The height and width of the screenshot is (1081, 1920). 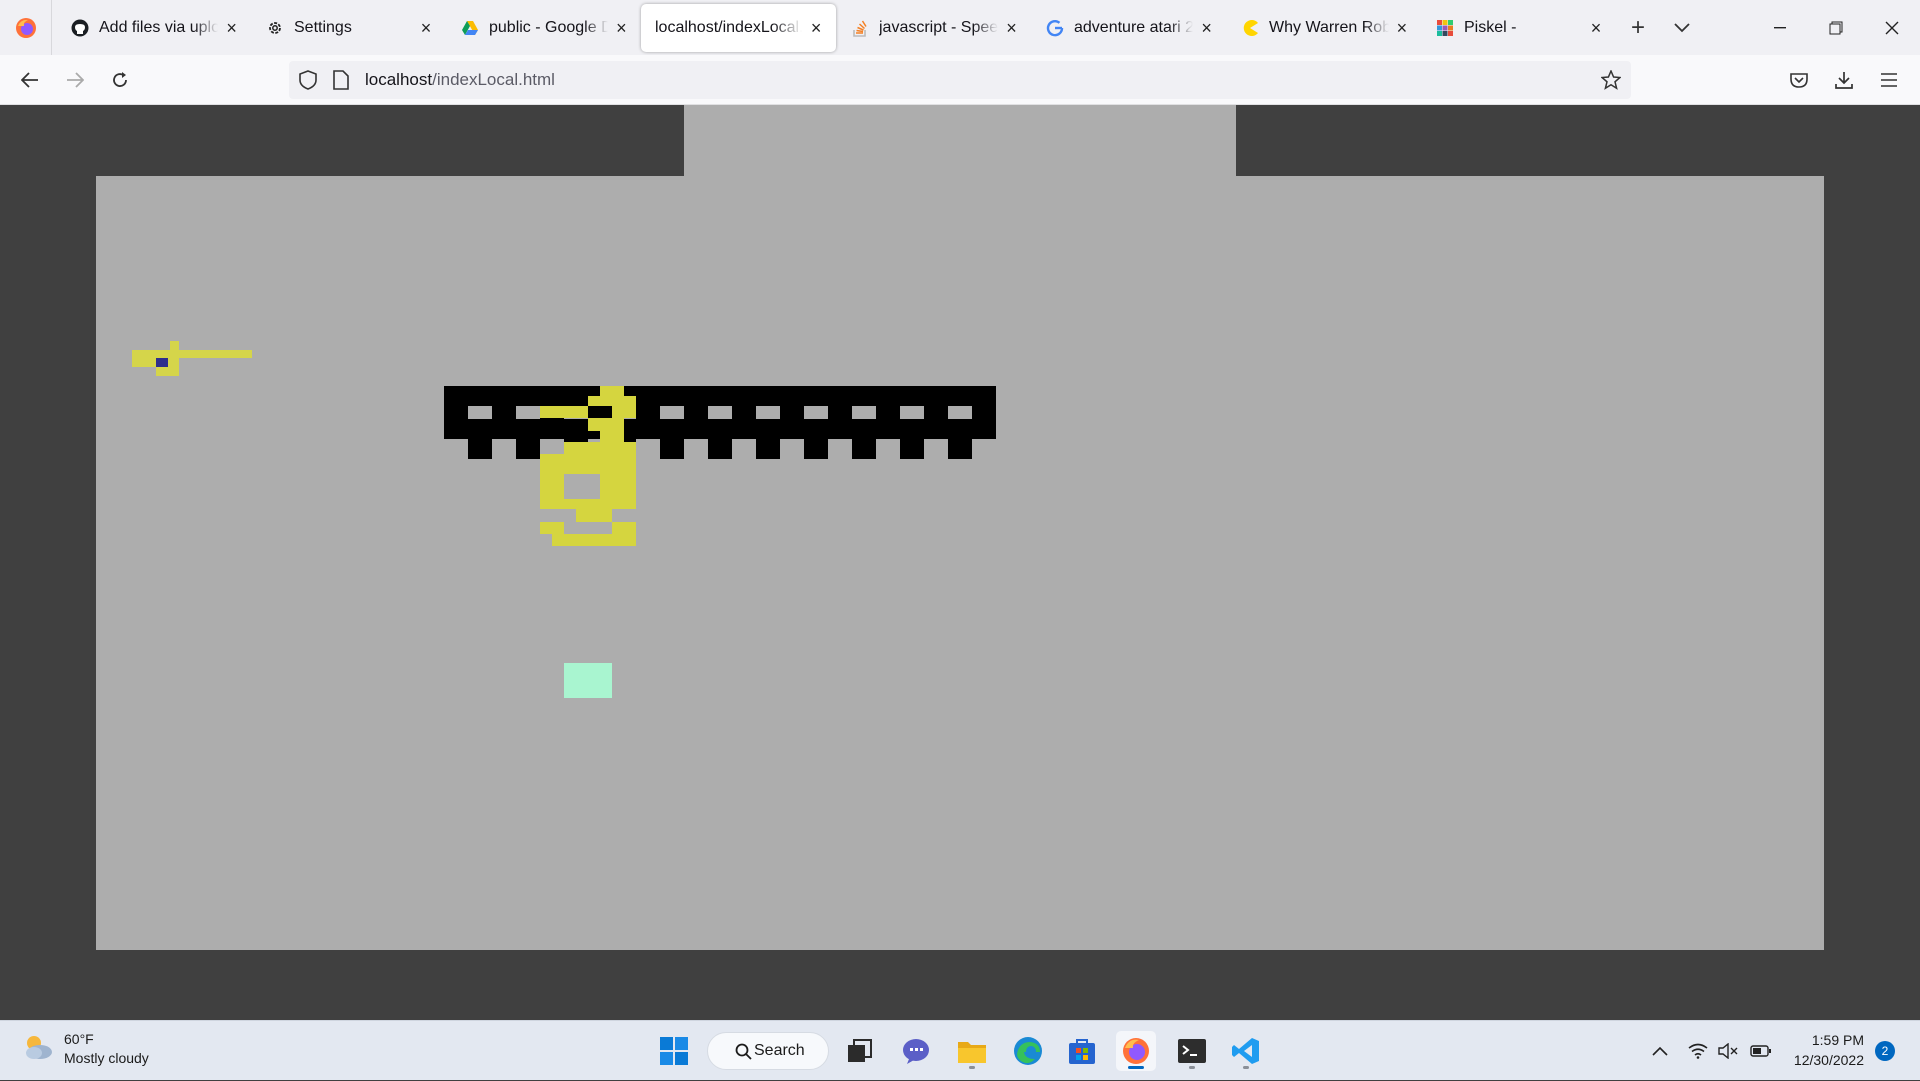 I want to click on taskbar-clock: 1:59 PM 12/30/2022, so click(x=1825, y=1050).